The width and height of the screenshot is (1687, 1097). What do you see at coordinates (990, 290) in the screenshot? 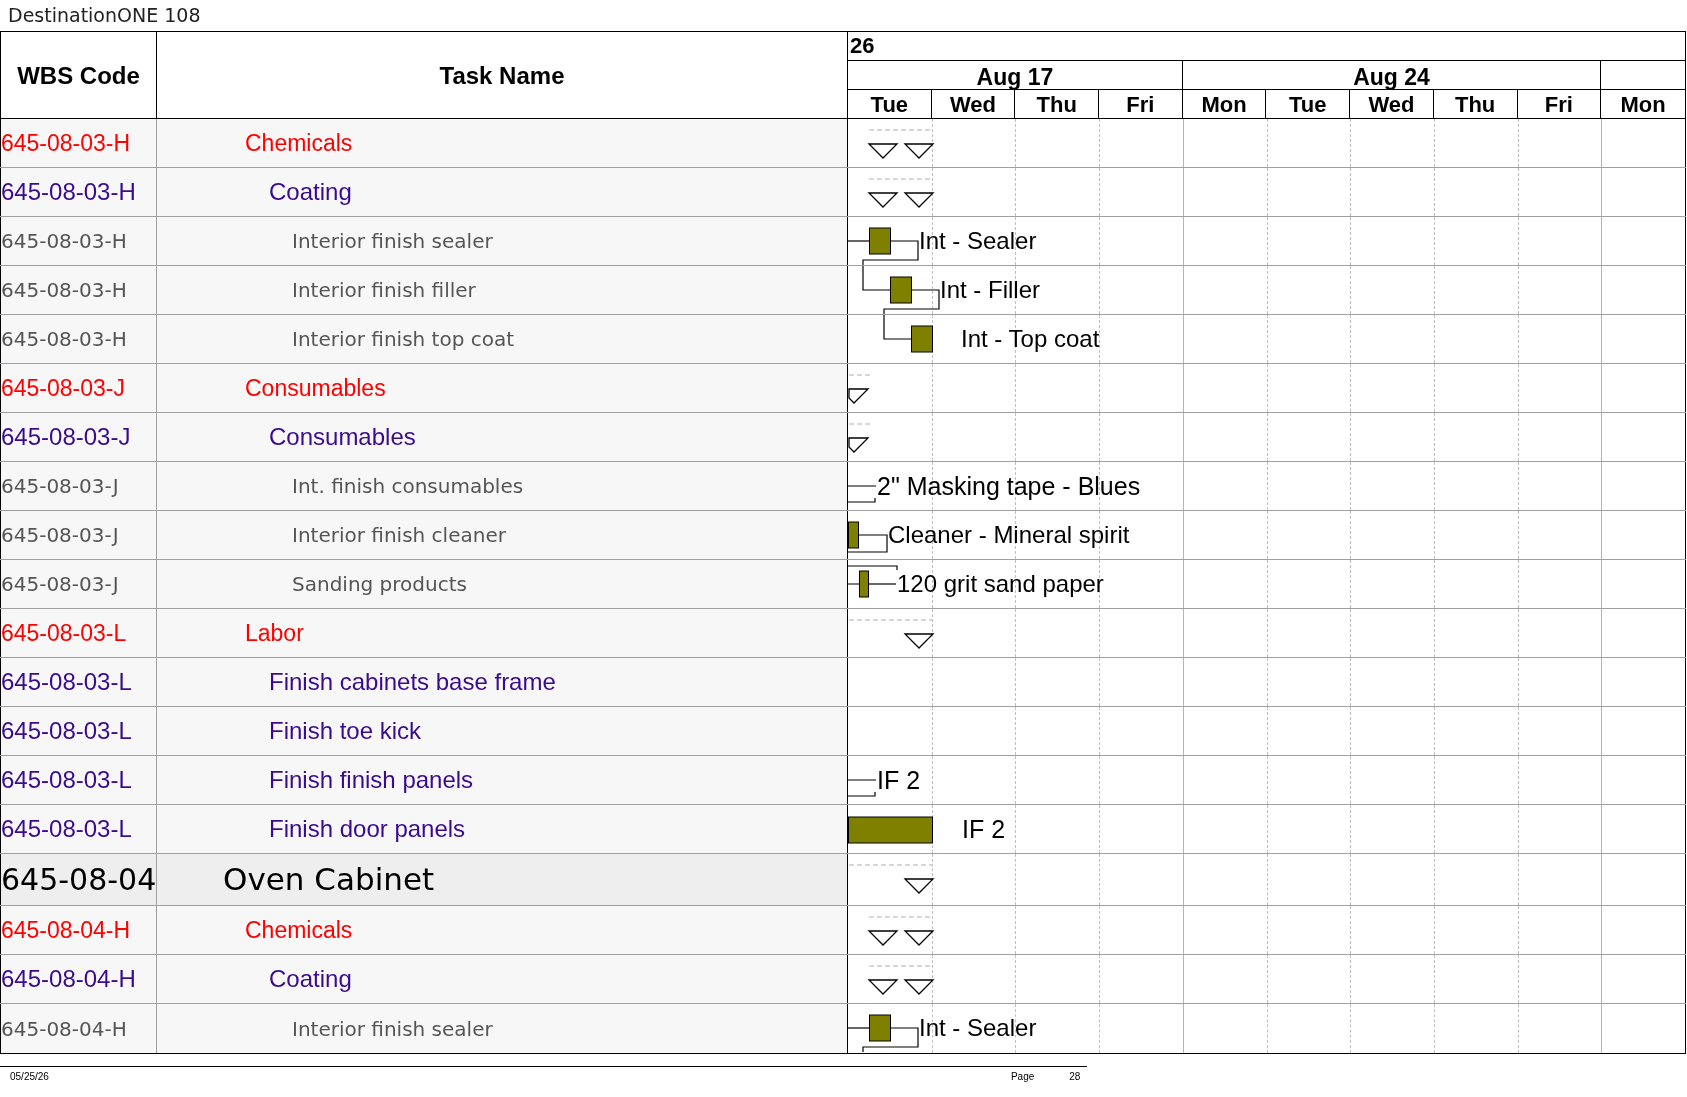
I see `bar-label: Int - Filler` at bounding box center [990, 290].